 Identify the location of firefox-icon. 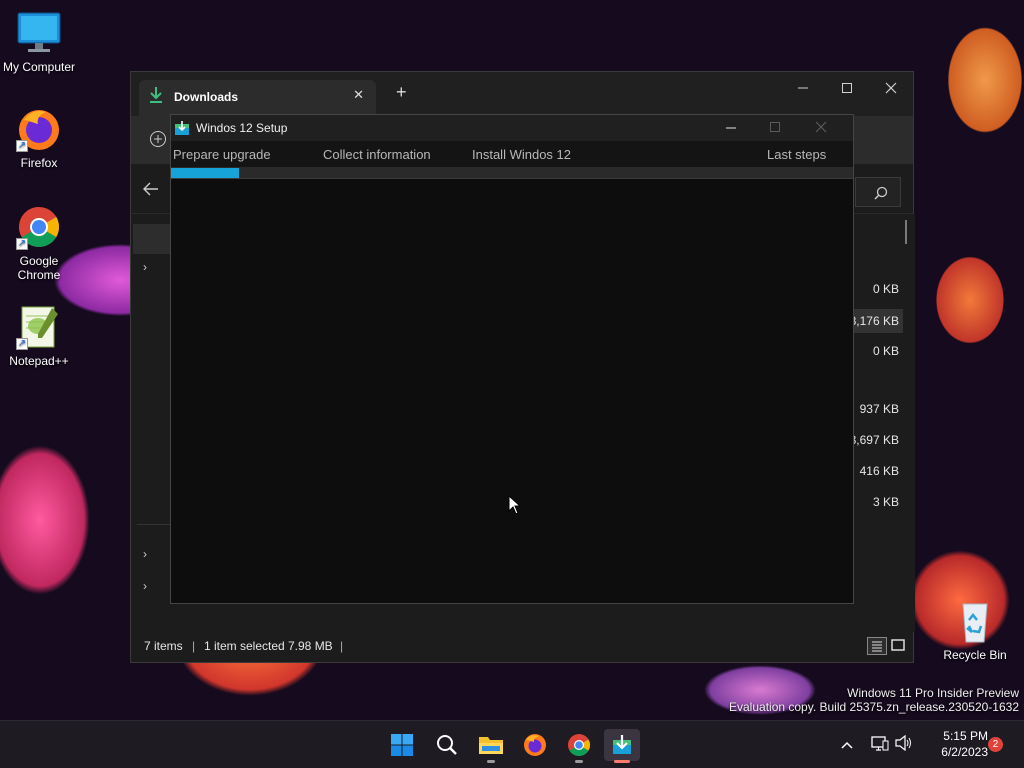
(535, 745).